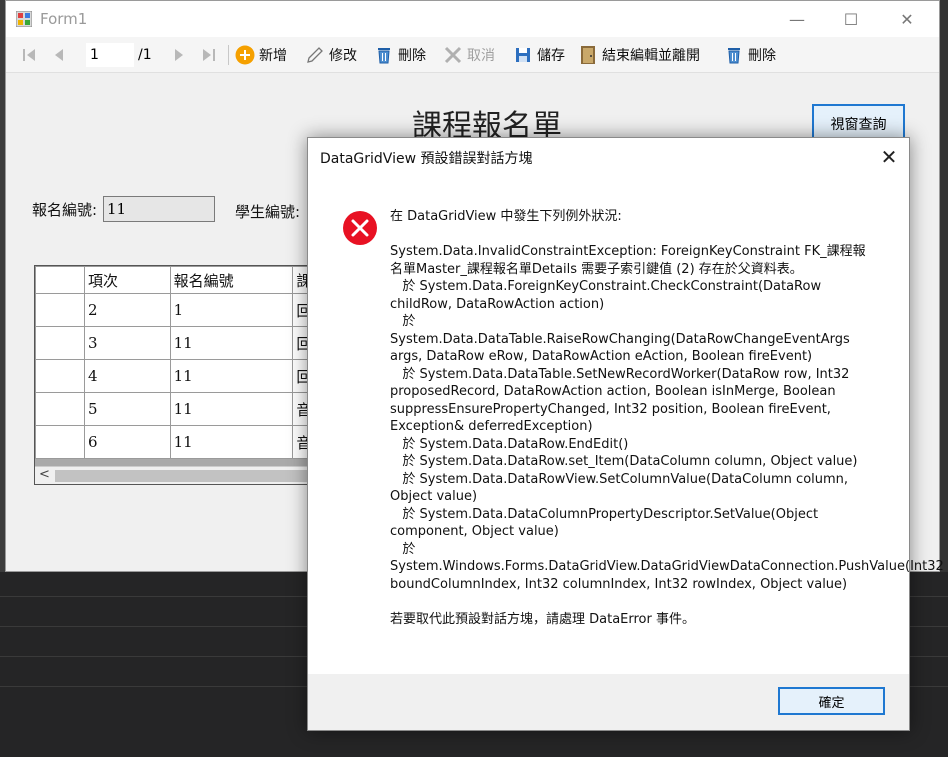 This screenshot has height=757, width=948. I want to click on minimize-button: —, so click(797, 19).